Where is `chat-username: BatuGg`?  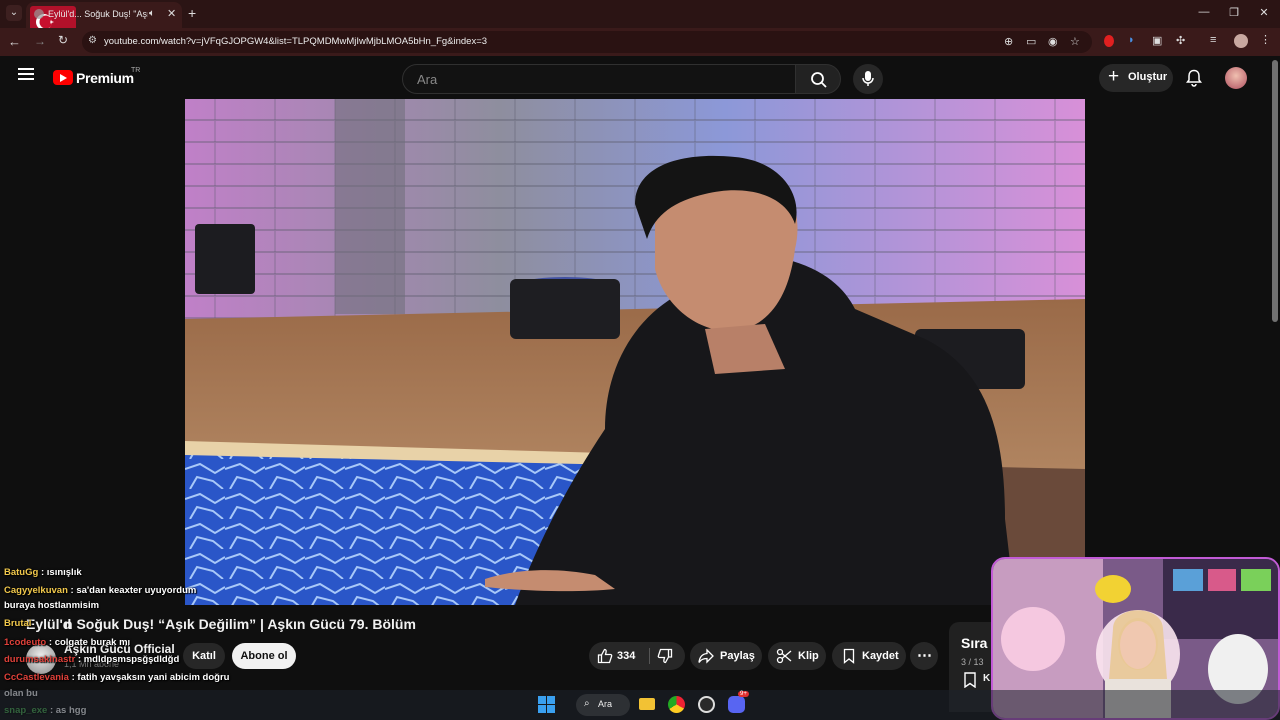
chat-username: BatuGg is located at coordinates (21, 572).